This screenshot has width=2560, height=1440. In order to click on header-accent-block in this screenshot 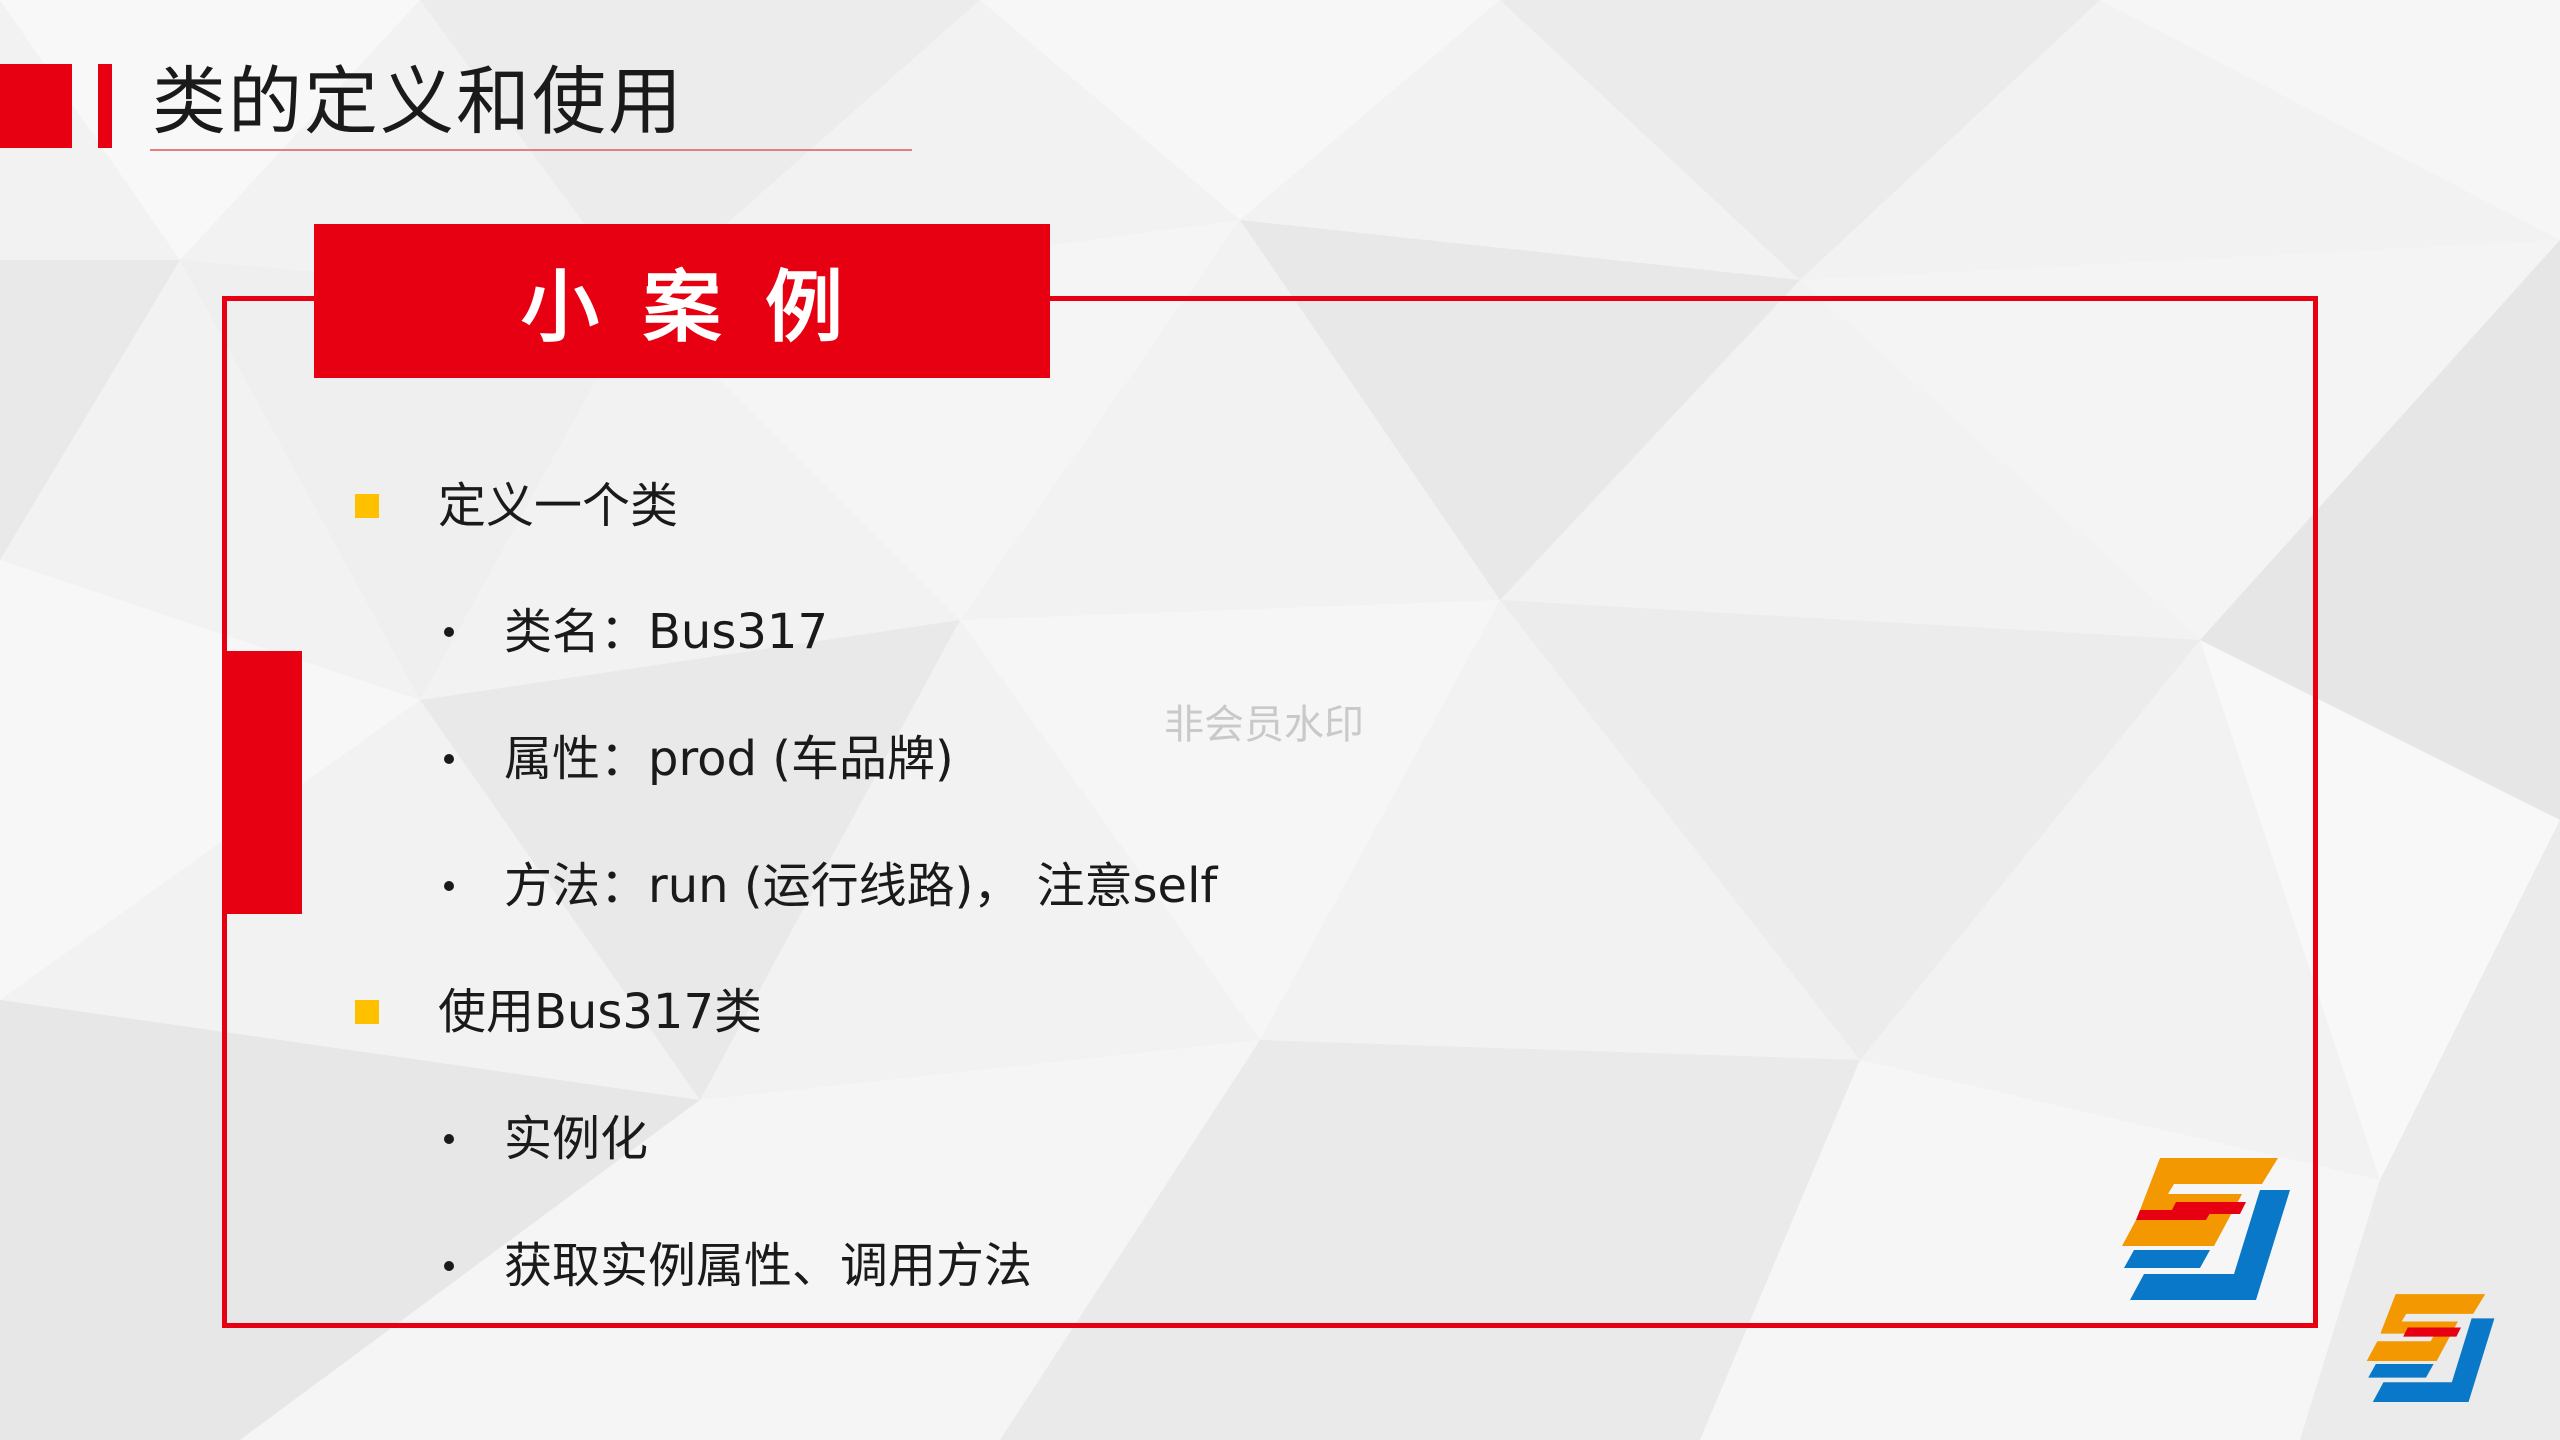, I will do `click(36, 106)`.